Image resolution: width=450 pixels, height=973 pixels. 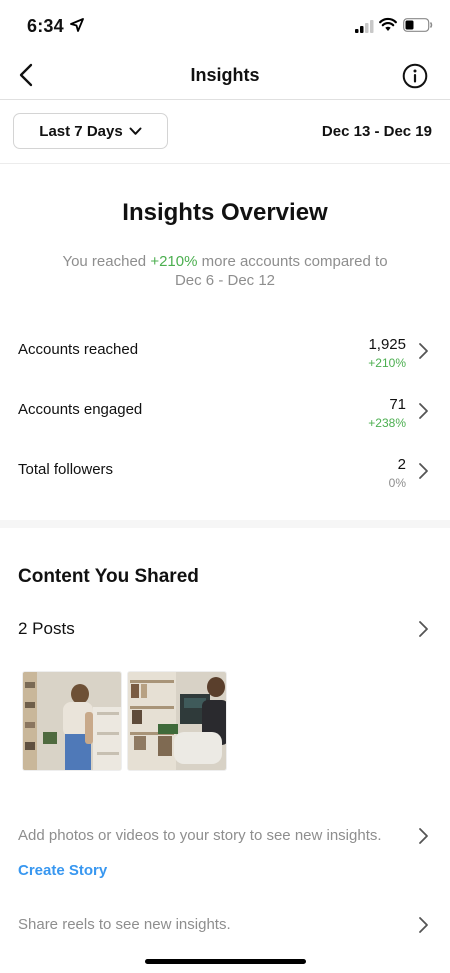 I want to click on metric-row-total-followers: Total followers 2 0%, so click(x=225, y=481).